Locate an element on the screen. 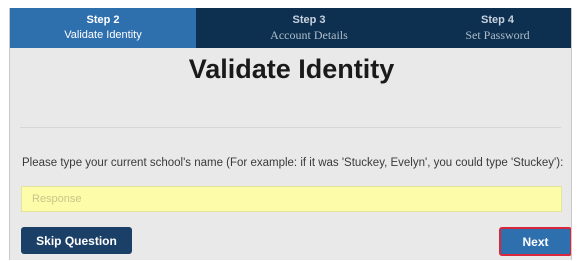 This screenshot has width=581, height=261. next-button: Next is located at coordinates (535, 241).